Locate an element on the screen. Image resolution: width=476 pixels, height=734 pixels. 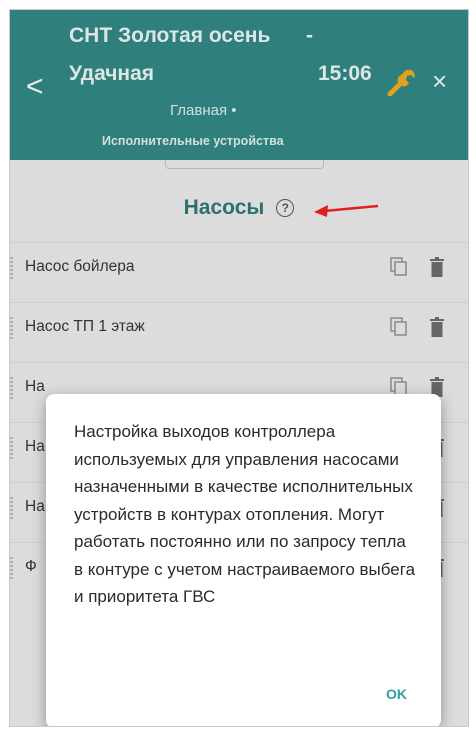
title-line1: СНТ Золотая осень is located at coordinates (170, 35).